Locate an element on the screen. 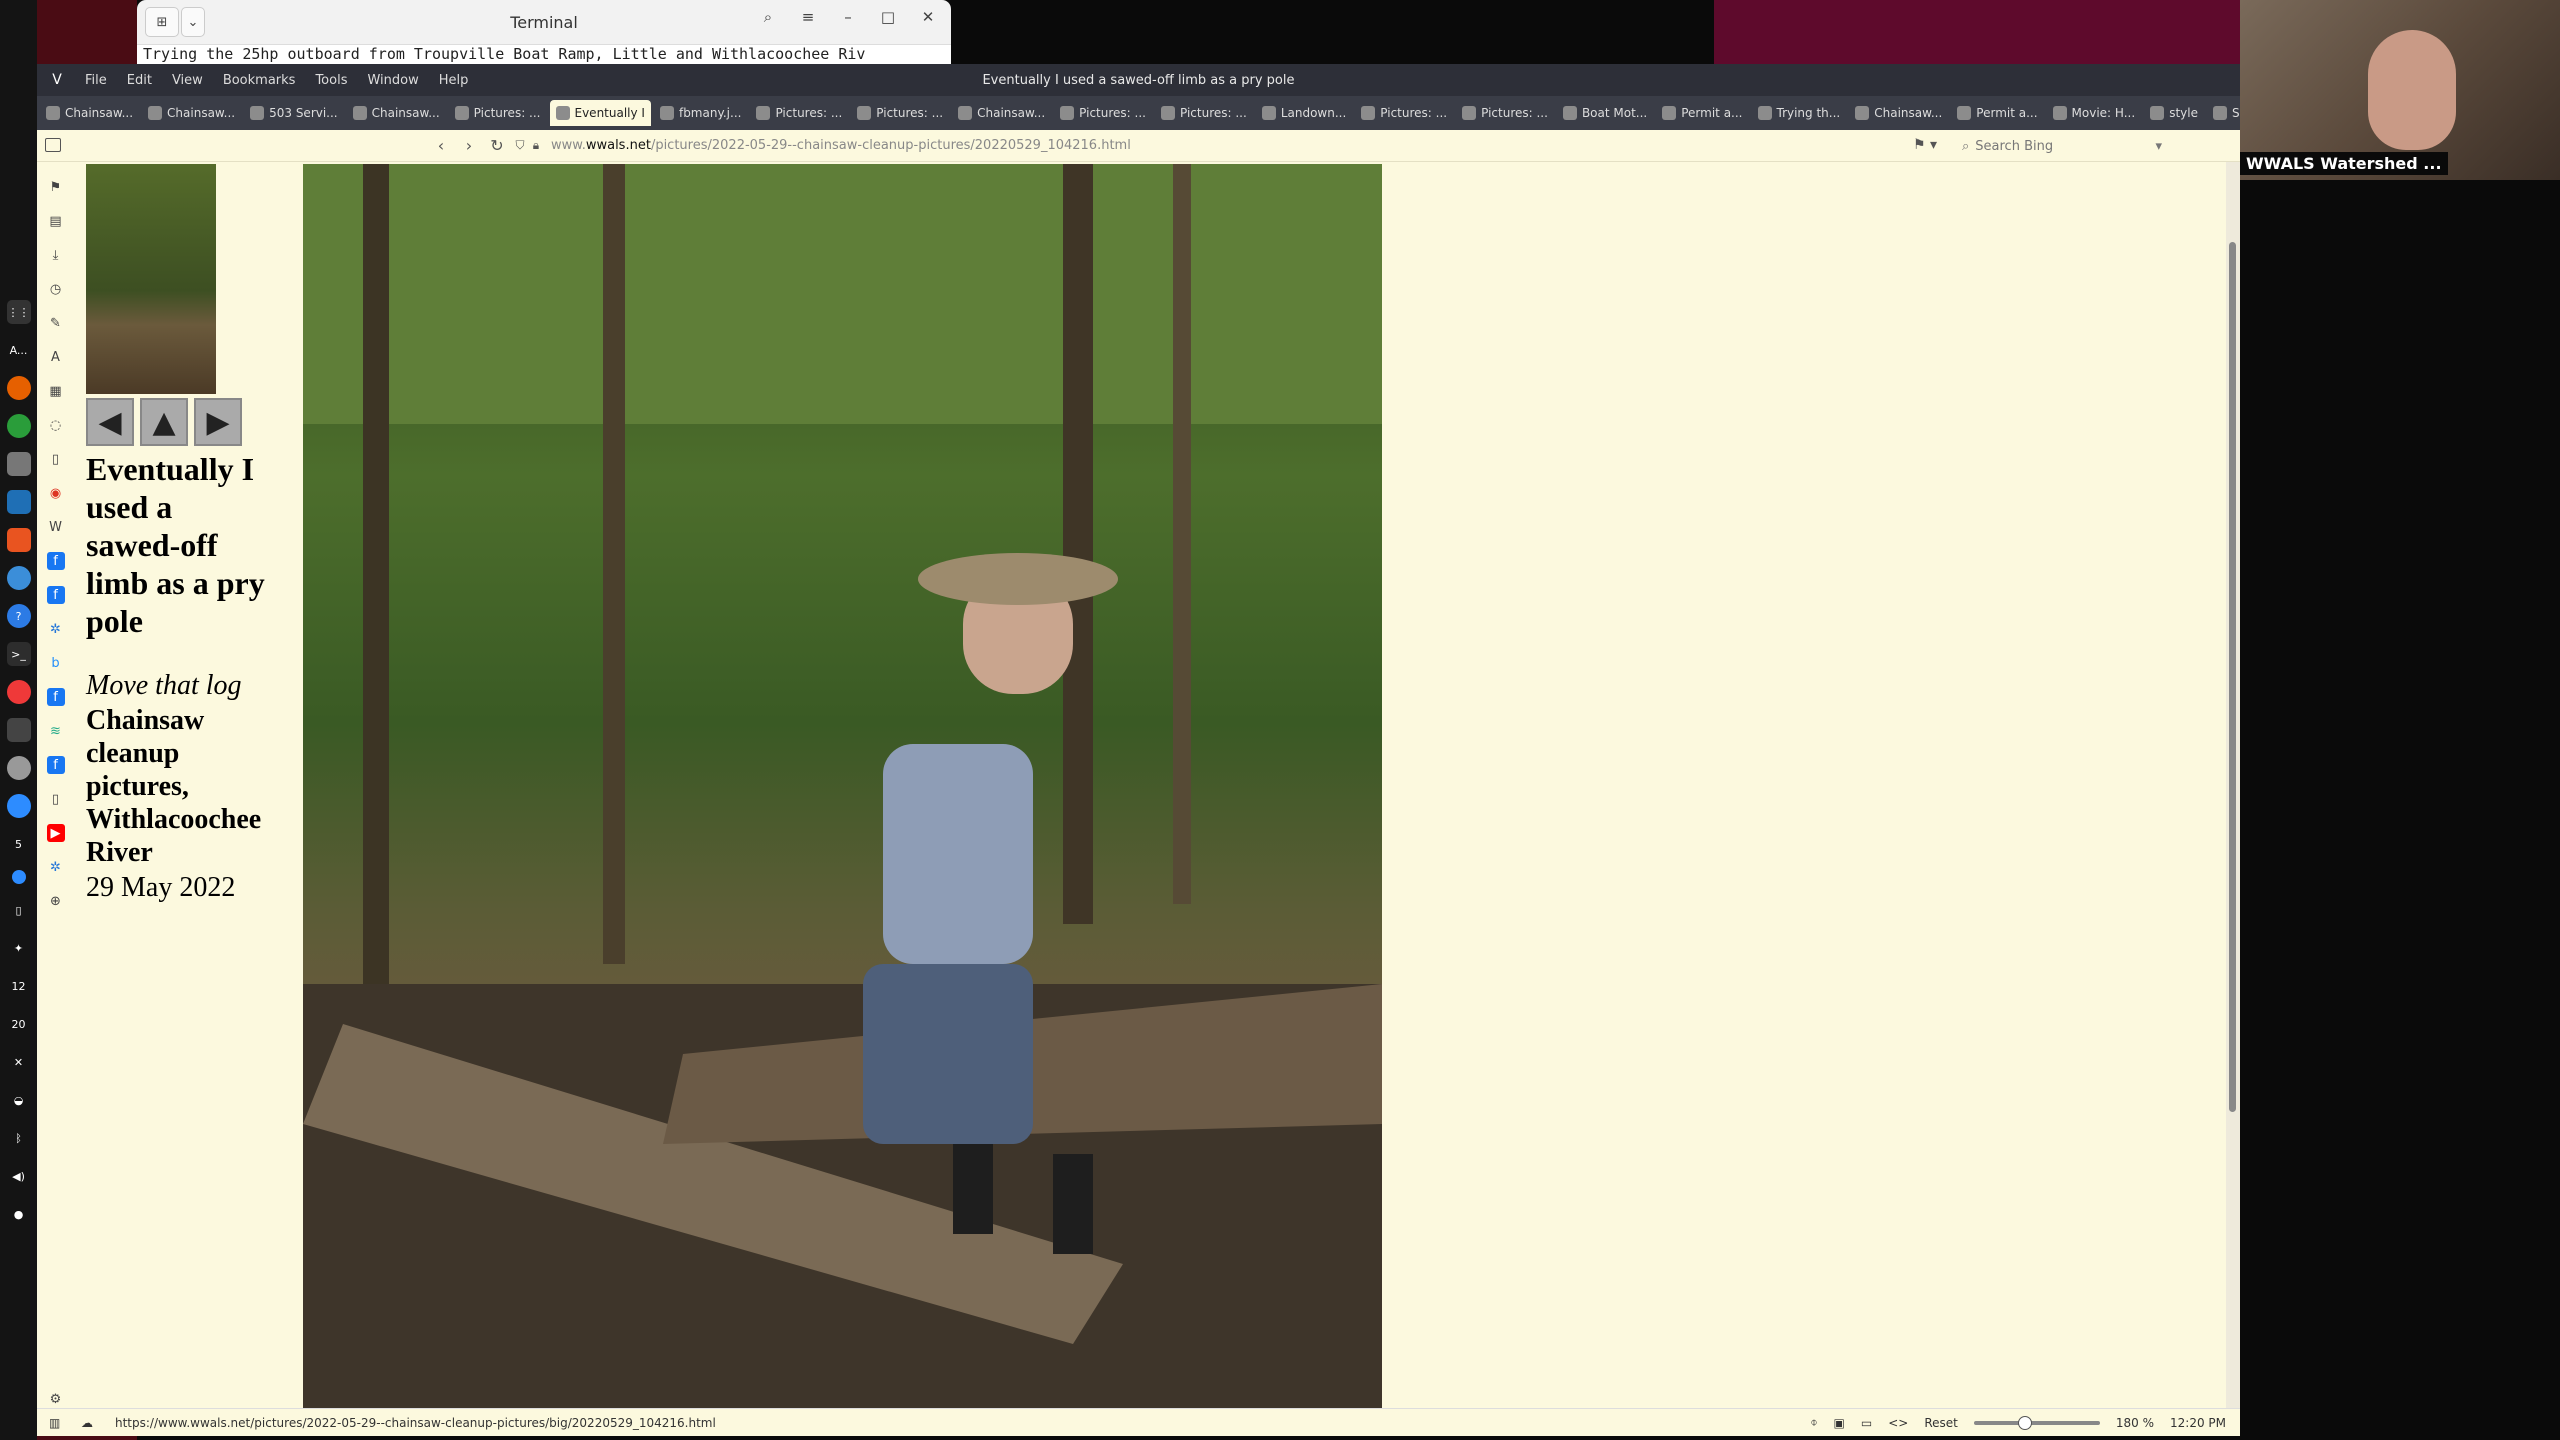  zoom-reset-button: Reset is located at coordinates (1941, 1423).